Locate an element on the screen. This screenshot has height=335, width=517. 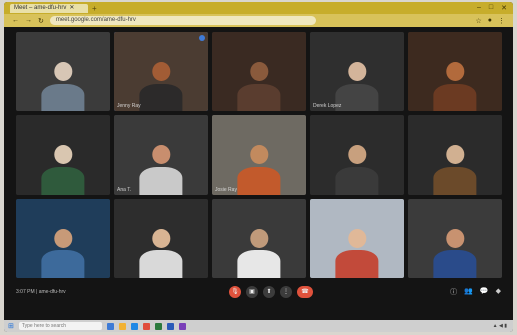
address-bar: ← → ↻ meet.google.com/ame-dfu-hrv ☆ ● ⋮ is located at coordinates (258, 20).